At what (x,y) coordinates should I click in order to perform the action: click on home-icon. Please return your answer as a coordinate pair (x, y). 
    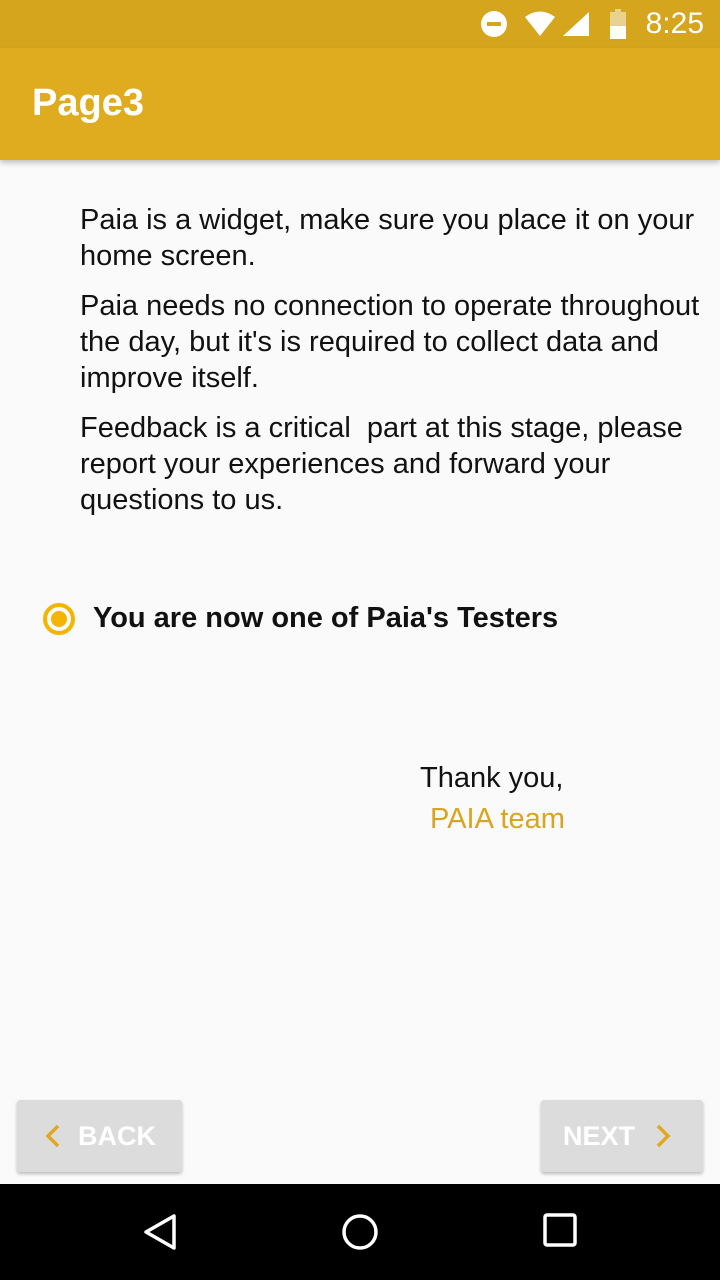
    Looking at the image, I should click on (360, 1234).